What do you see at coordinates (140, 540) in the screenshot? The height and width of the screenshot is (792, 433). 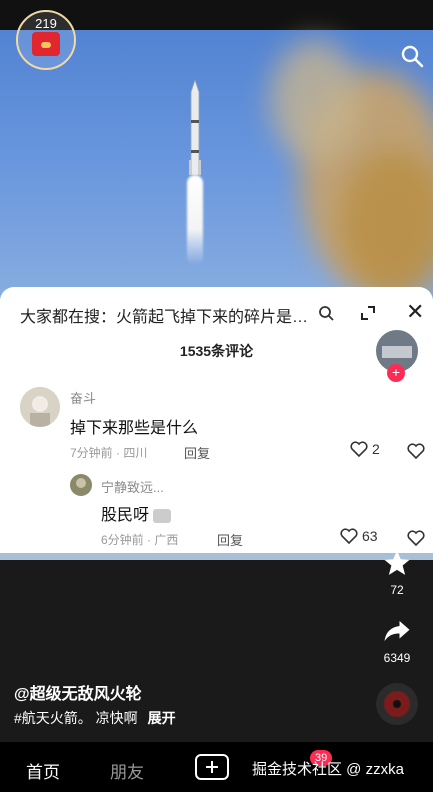 I see `comment-meta: 6分钟前 · 广西` at bounding box center [140, 540].